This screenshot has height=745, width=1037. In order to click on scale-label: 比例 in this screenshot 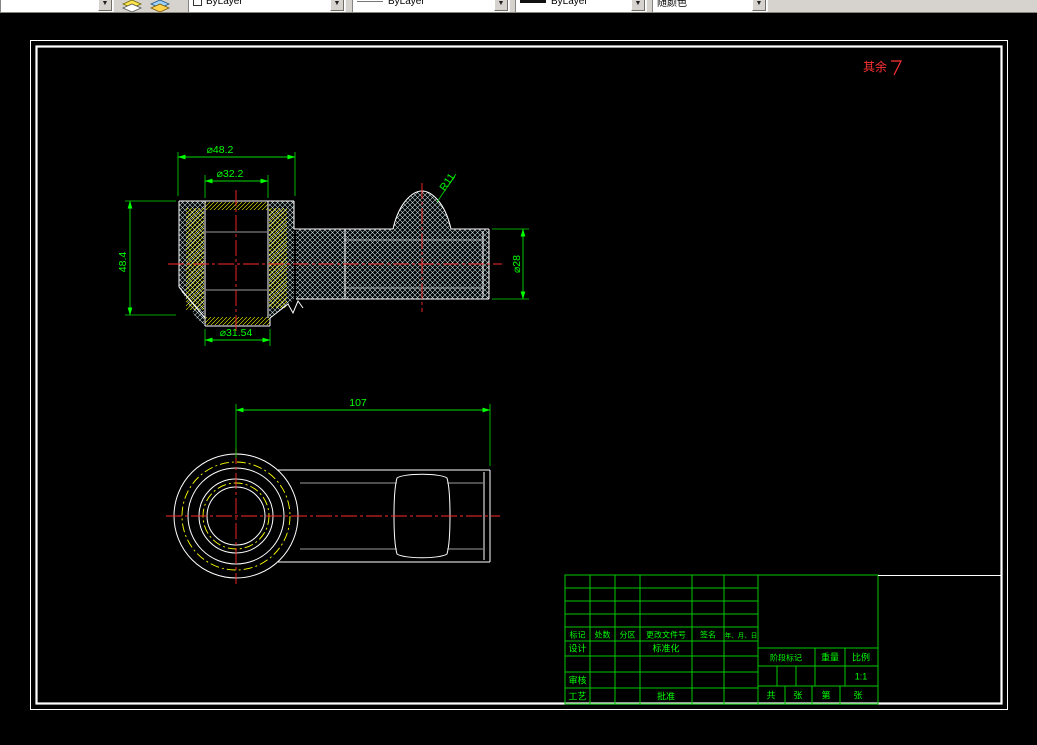, I will do `click(861, 657)`.